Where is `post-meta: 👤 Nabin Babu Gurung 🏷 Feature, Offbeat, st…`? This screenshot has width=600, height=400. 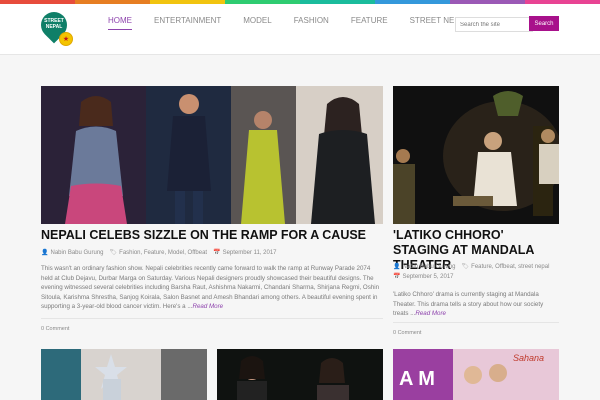
post-meta: 👤 Nabin Babu Gurung 🏷 Feature, Offbeat, st… is located at coordinates (476, 272).